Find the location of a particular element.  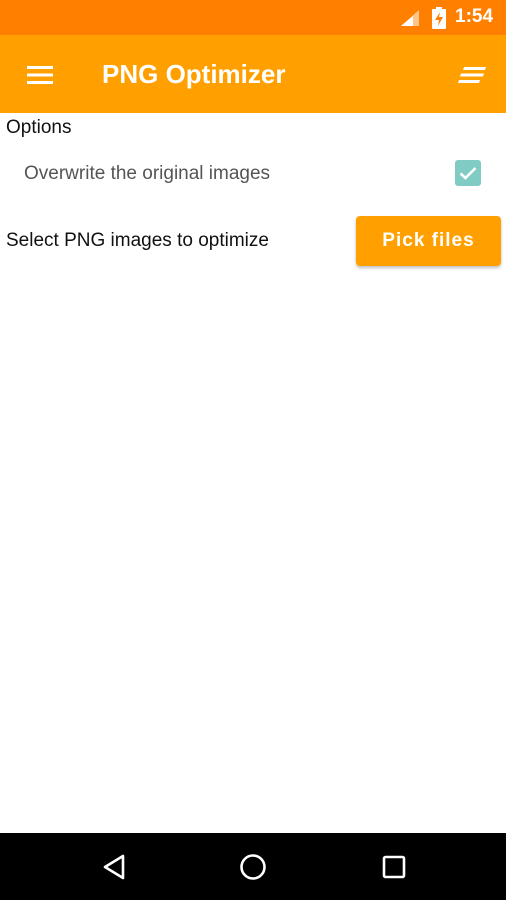

app-bar: PNG Optimizer is located at coordinates (253, 74).